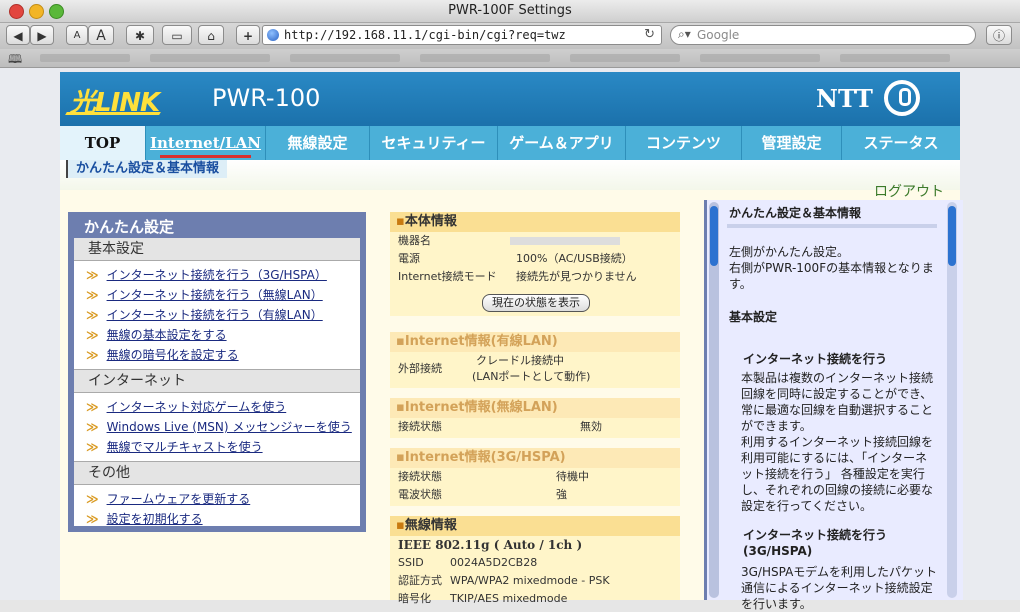  I want to click on link-wireless-basic: ≫ 無線の基本設定をする, so click(217, 335).